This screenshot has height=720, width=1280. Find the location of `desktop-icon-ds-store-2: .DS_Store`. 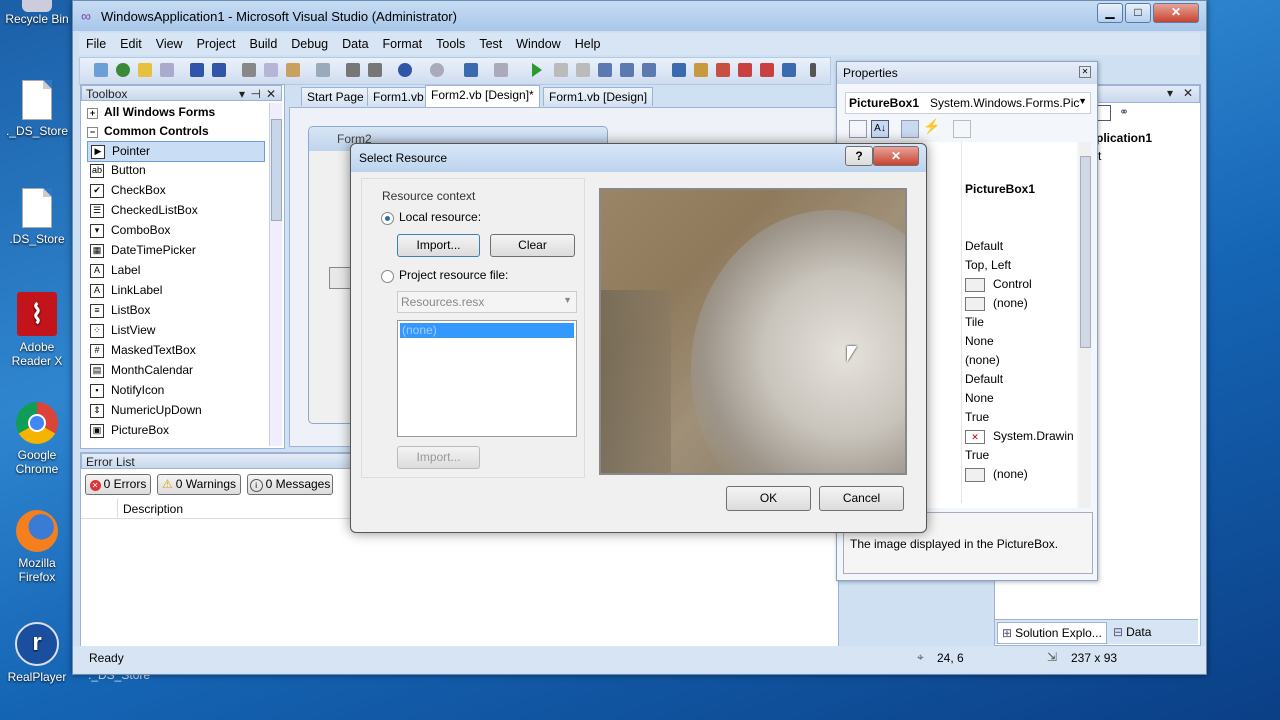

desktop-icon-ds-store-2: .DS_Store is located at coordinates (37, 217).